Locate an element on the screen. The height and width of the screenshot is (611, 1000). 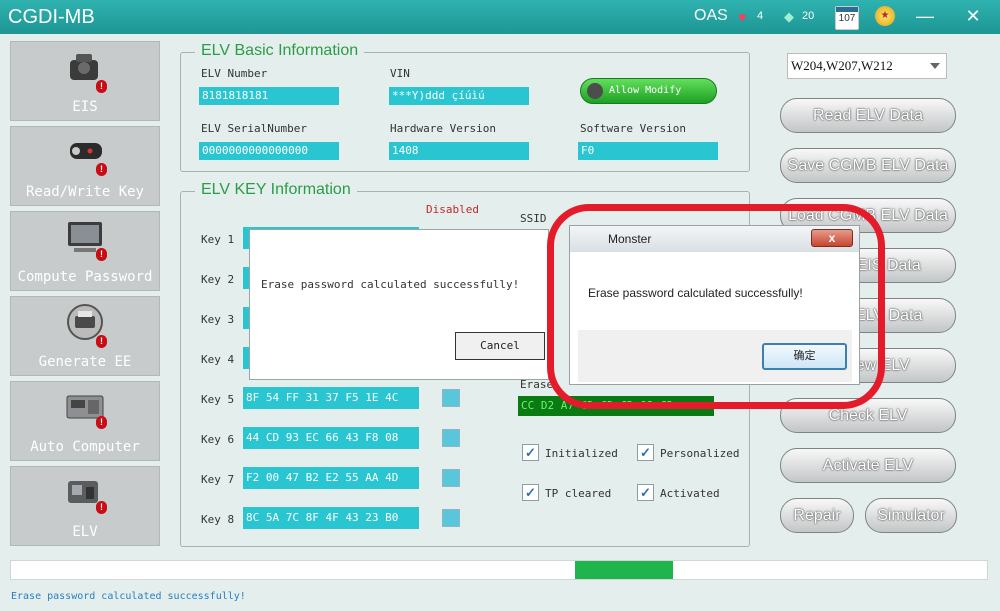
allow-modify-label: Allow Modify is located at coordinates (645, 90).